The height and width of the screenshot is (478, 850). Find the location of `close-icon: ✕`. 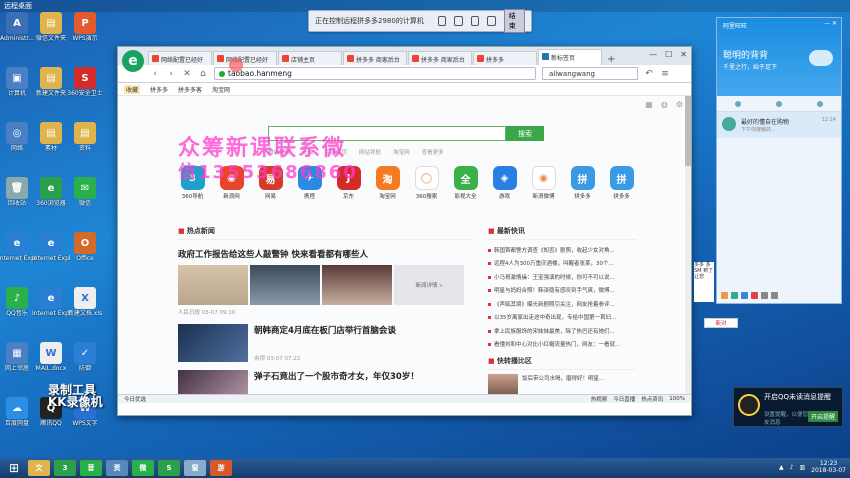

close-icon: ✕ is located at coordinates (683, 54).